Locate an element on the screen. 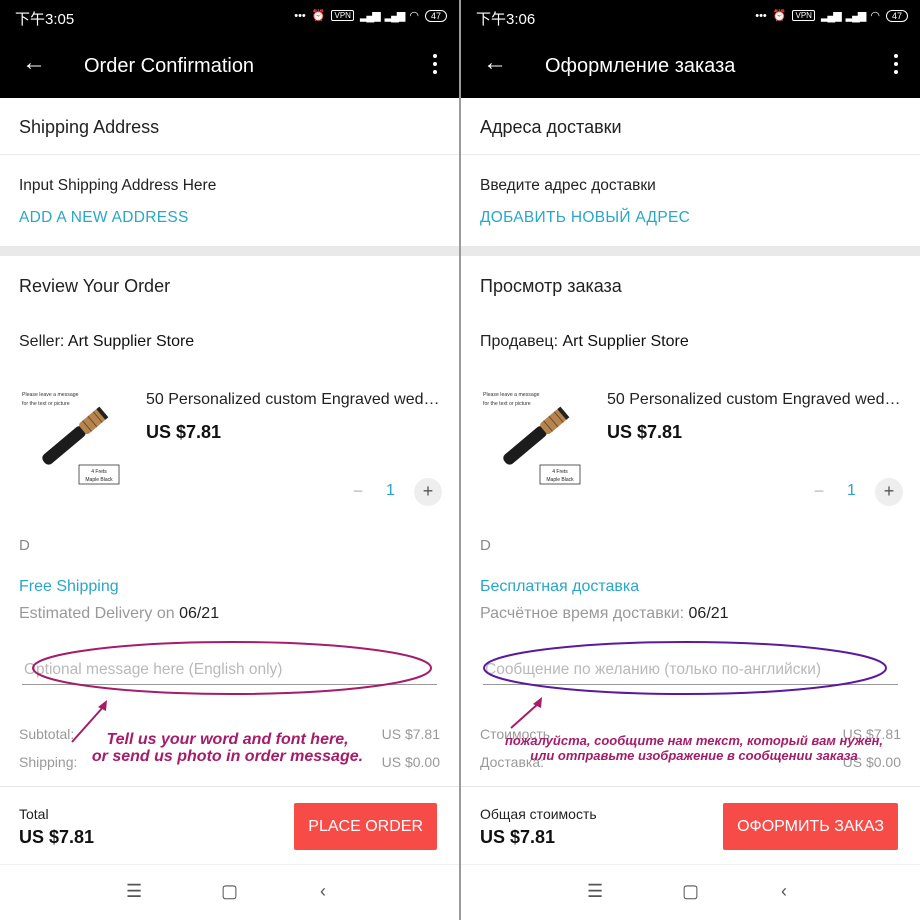 The height and width of the screenshot is (920, 920). annotation-arrow is located at coordinates (525, 715).